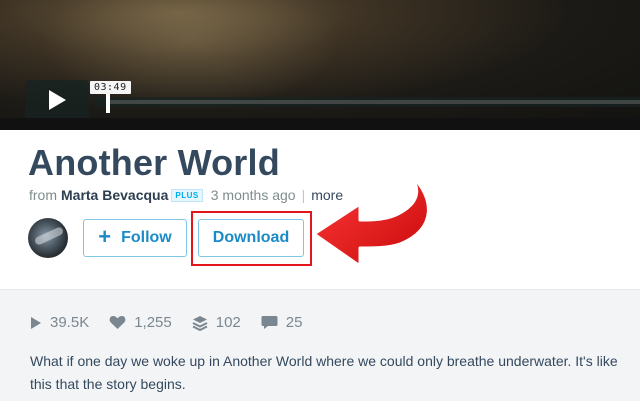 This screenshot has width=640, height=401. Describe the element at coordinates (251, 238) in the screenshot. I see `download-highlight-box` at that location.